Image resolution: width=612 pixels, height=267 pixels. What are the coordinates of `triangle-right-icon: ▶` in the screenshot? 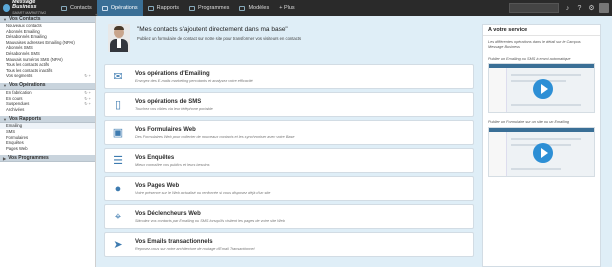 It's located at (5, 158).